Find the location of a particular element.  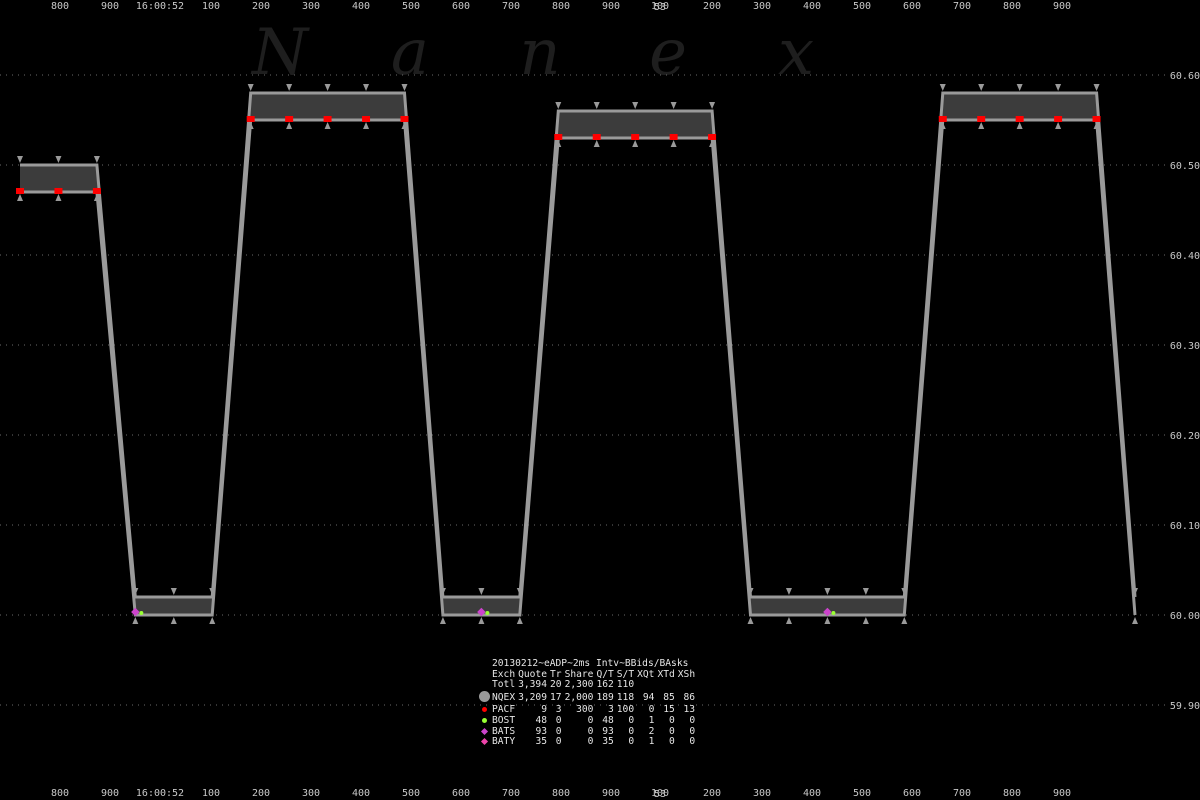

stats-cell: 85 is located at coordinates (669, 697).